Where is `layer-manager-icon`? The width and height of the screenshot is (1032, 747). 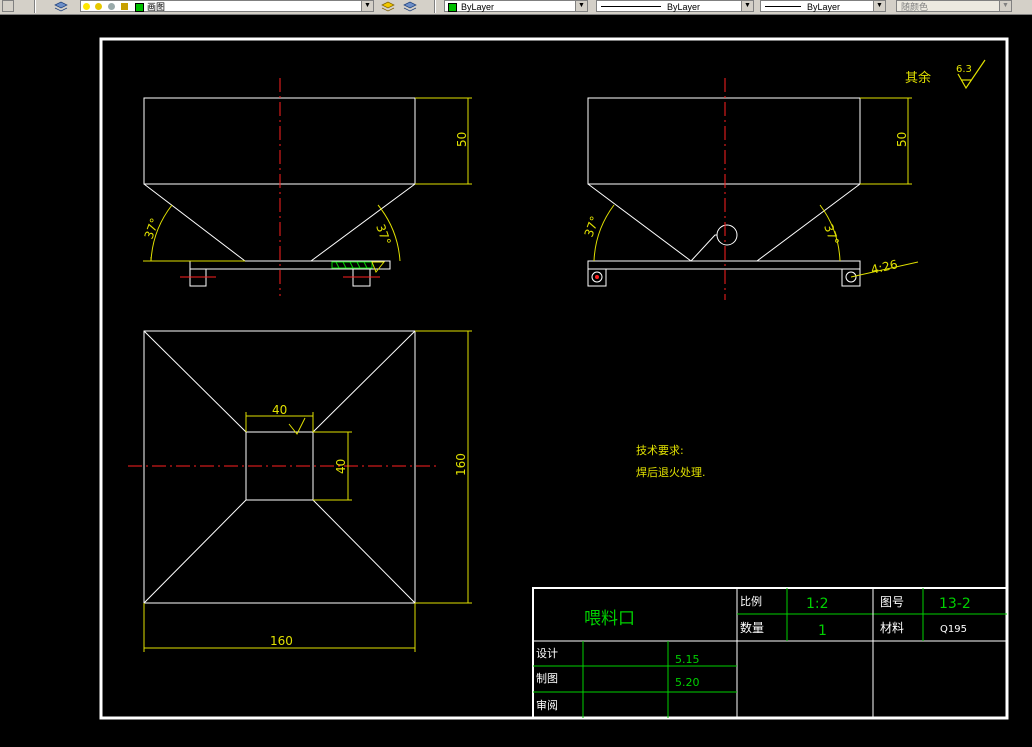 layer-manager-icon is located at coordinates (8, 6).